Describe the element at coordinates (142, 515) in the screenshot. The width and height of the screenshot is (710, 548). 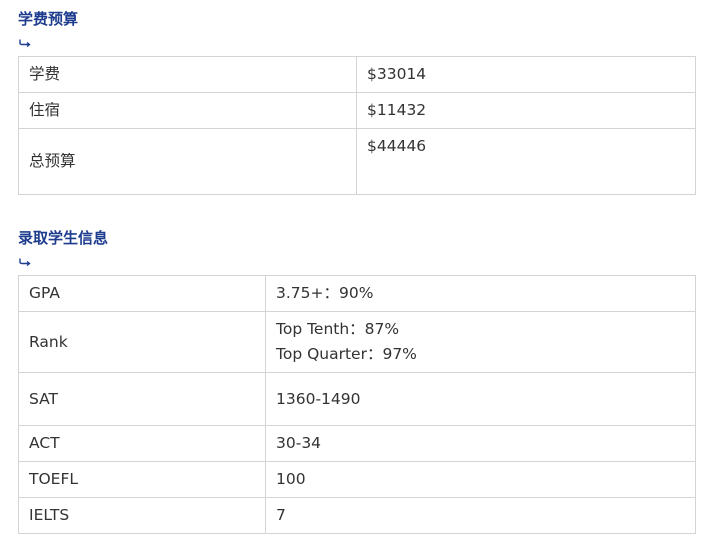
I see `ielts-label-cell: IELTS` at that location.